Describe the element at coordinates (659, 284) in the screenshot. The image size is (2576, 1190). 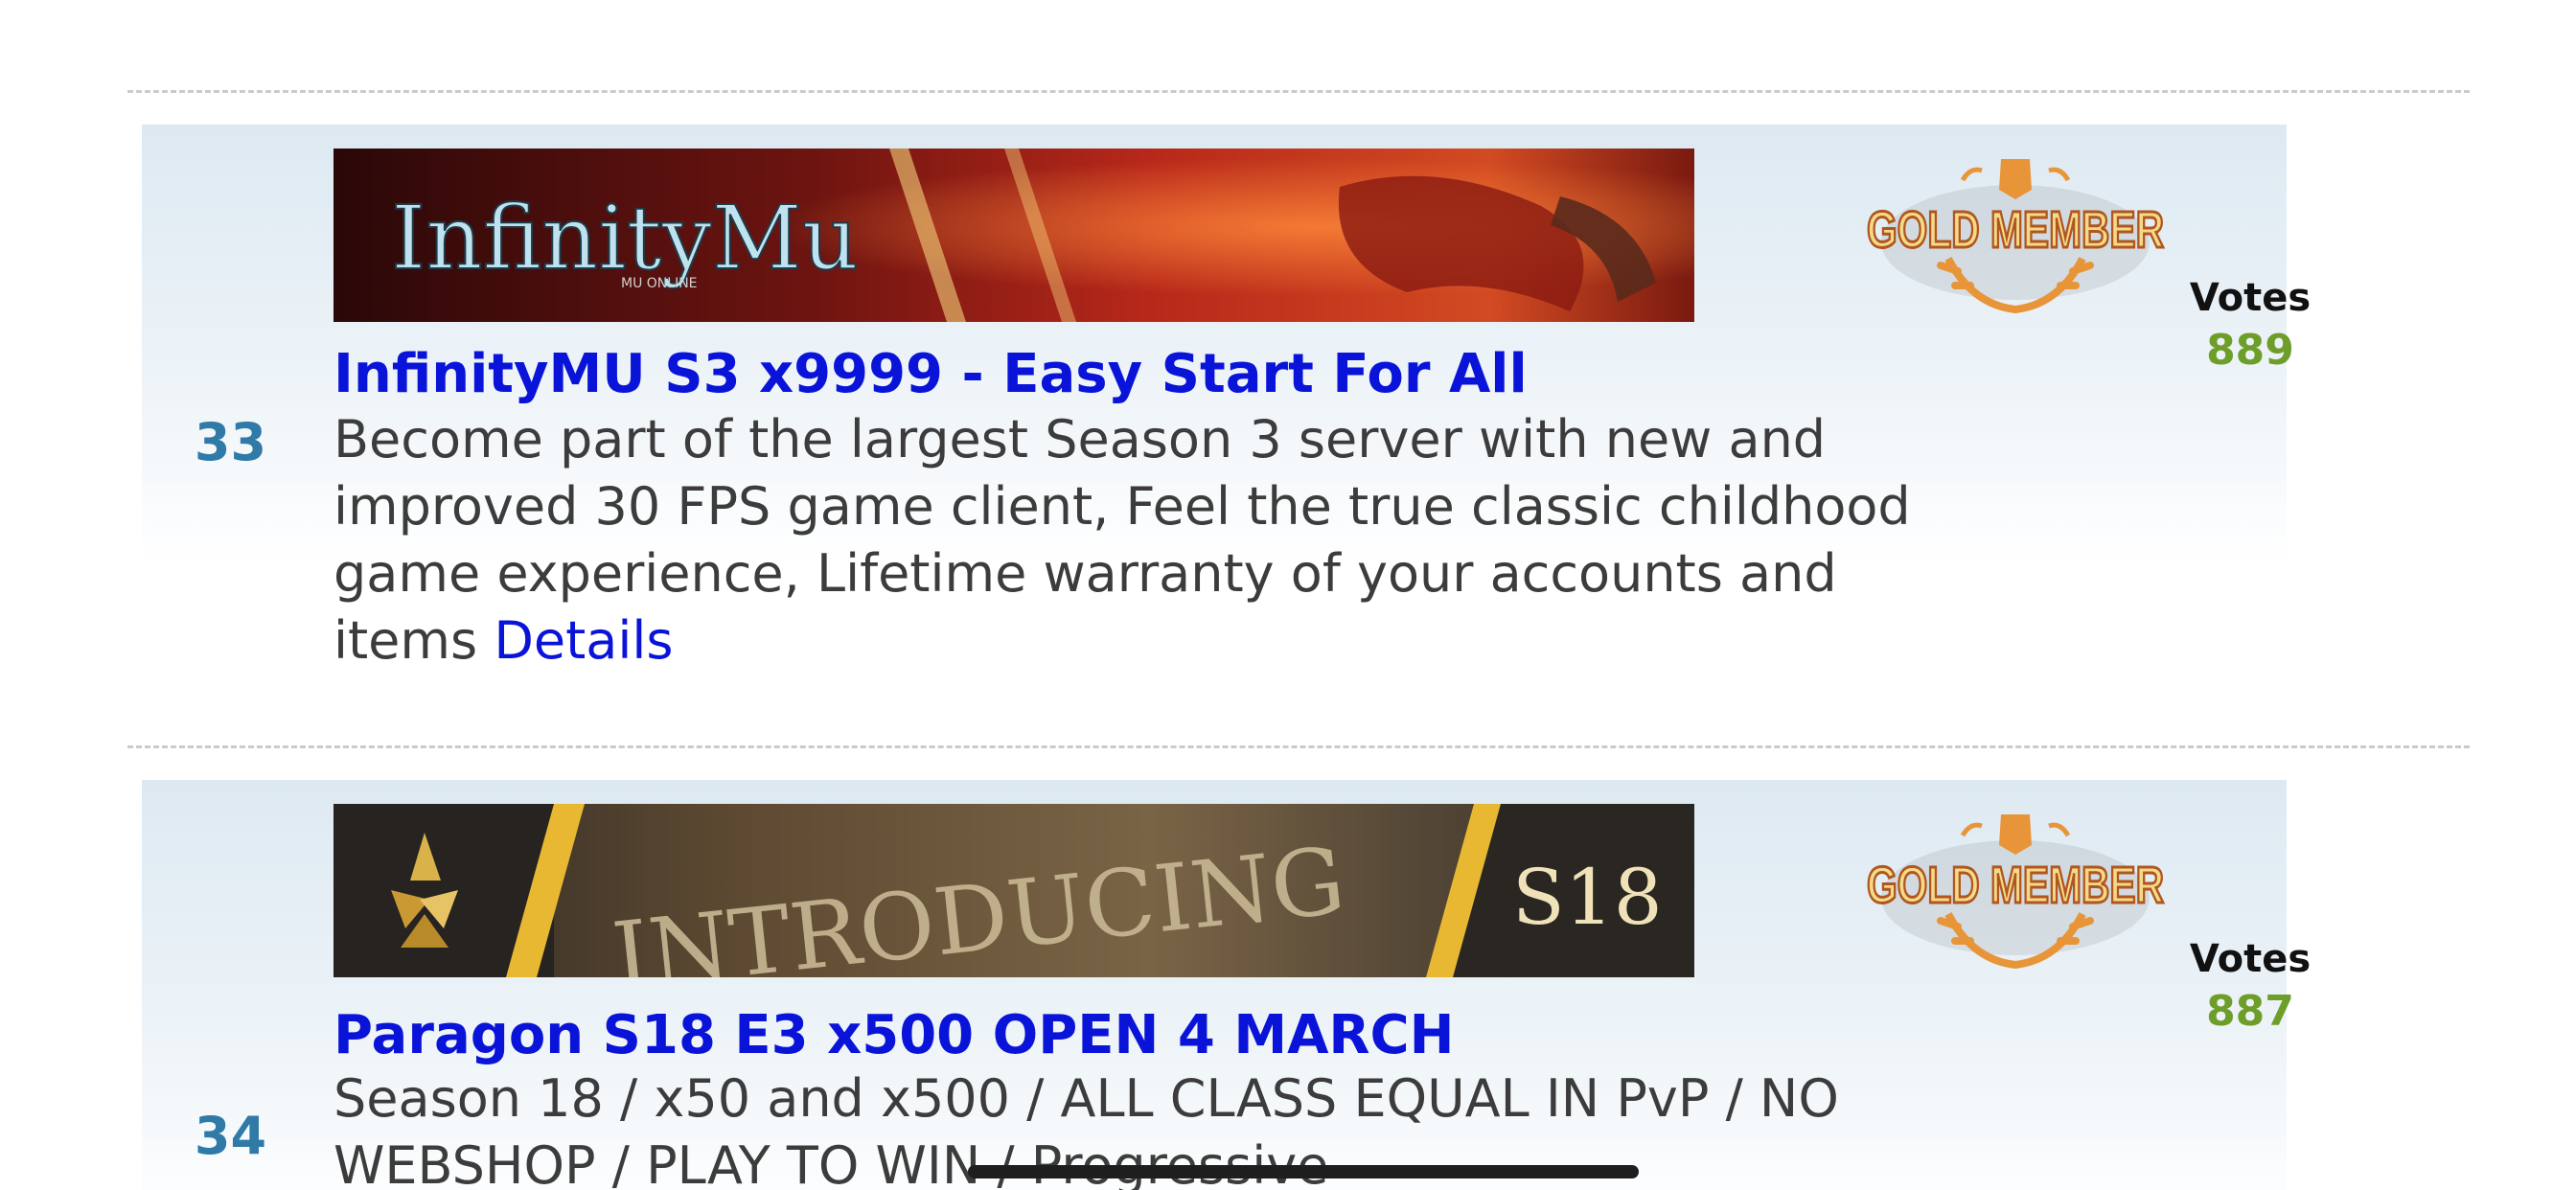
I see `banner-logo-subtext: MU ONLINE` at that location.